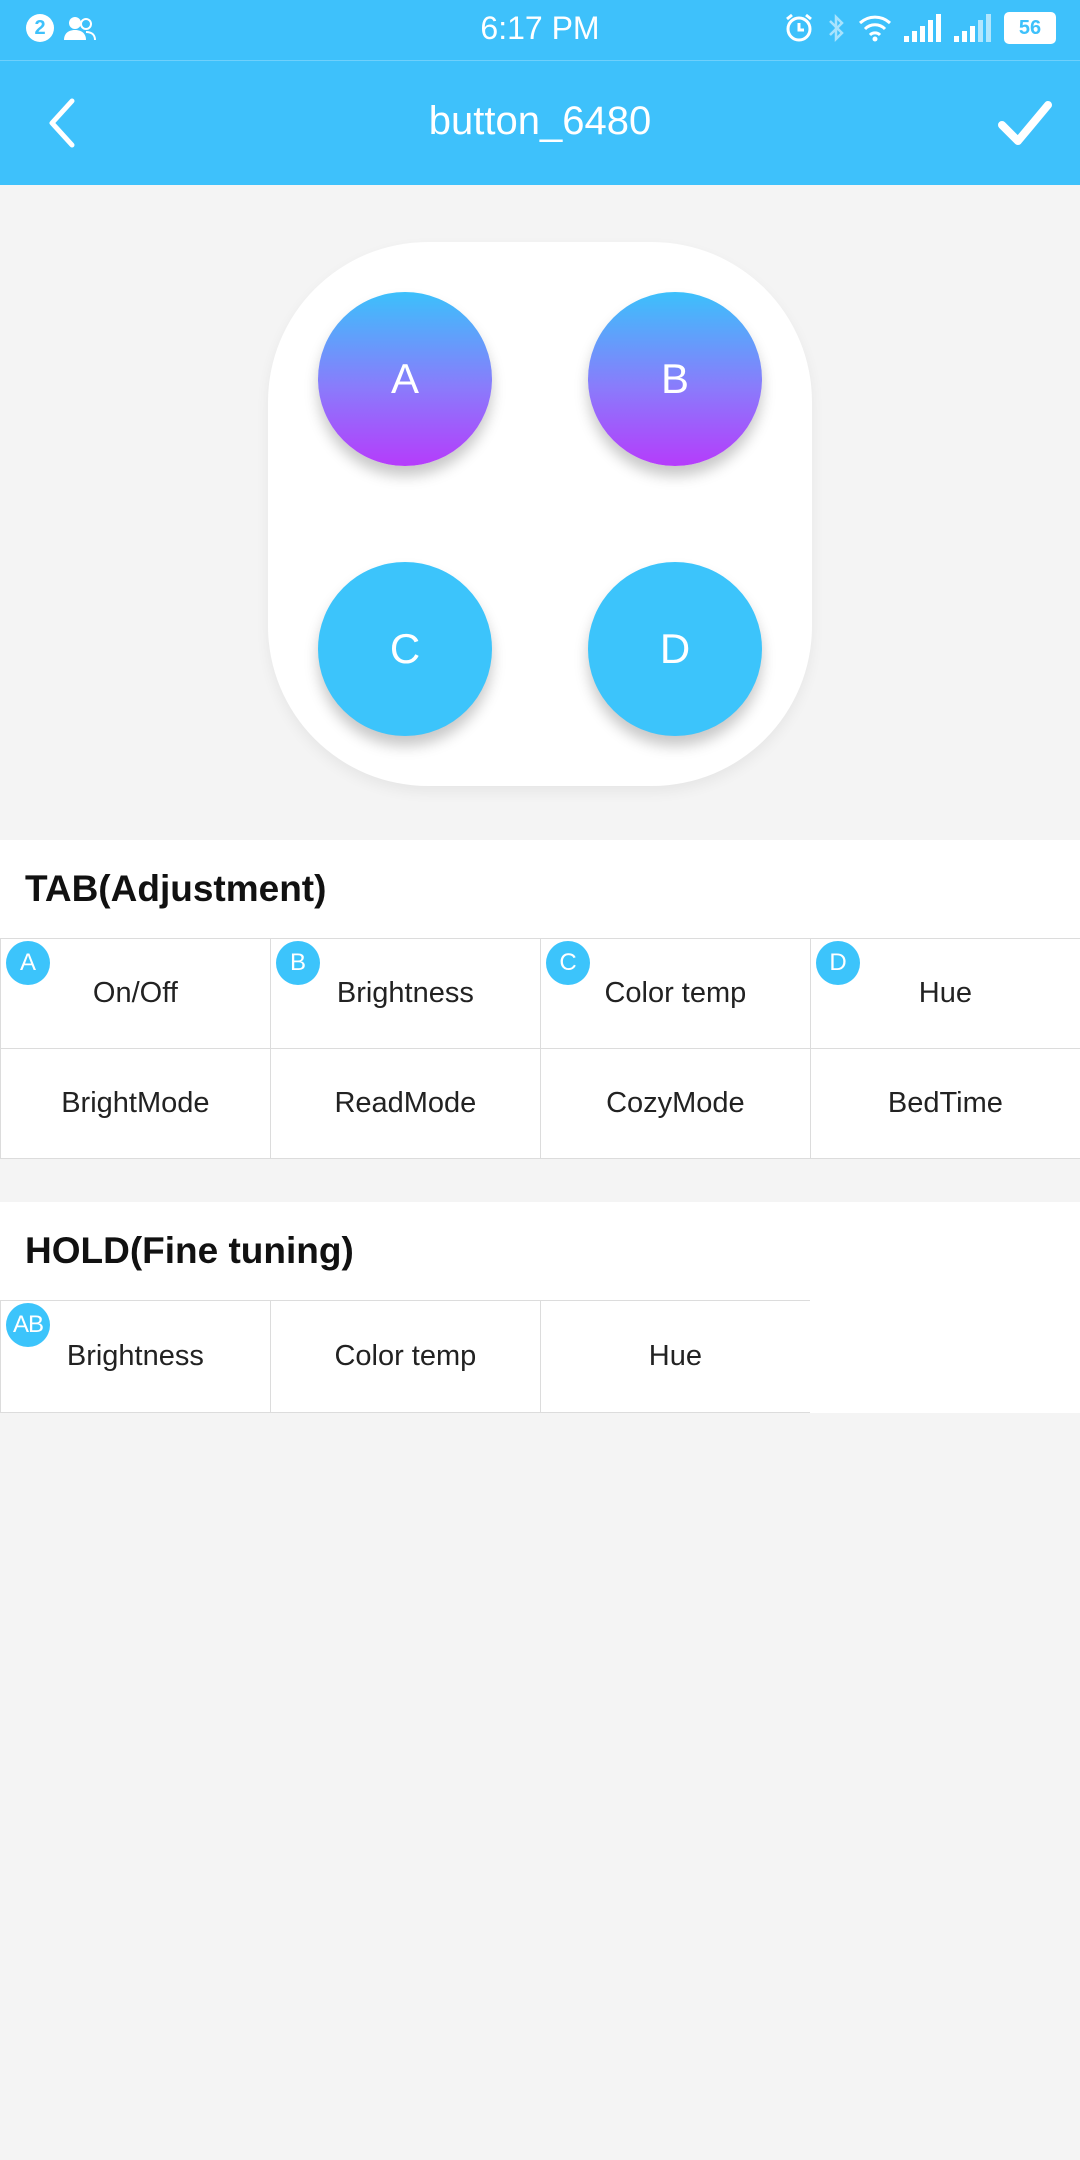  Describe the element at coordinates (298, 963) in the screenshot. I see `button-badge: B` at that location.